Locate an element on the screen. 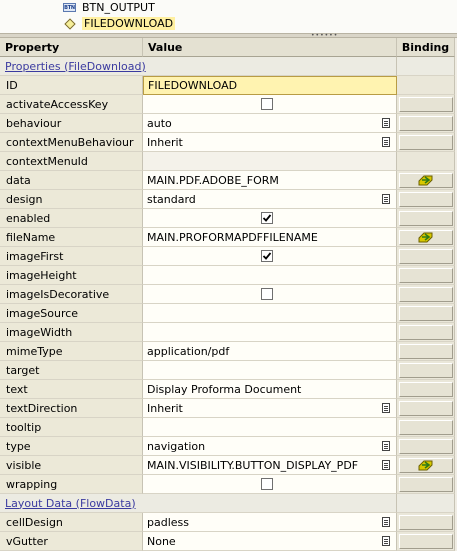  tree-node-filedownload: FILEDOWNLOAD is located at coordinates (119, 23).